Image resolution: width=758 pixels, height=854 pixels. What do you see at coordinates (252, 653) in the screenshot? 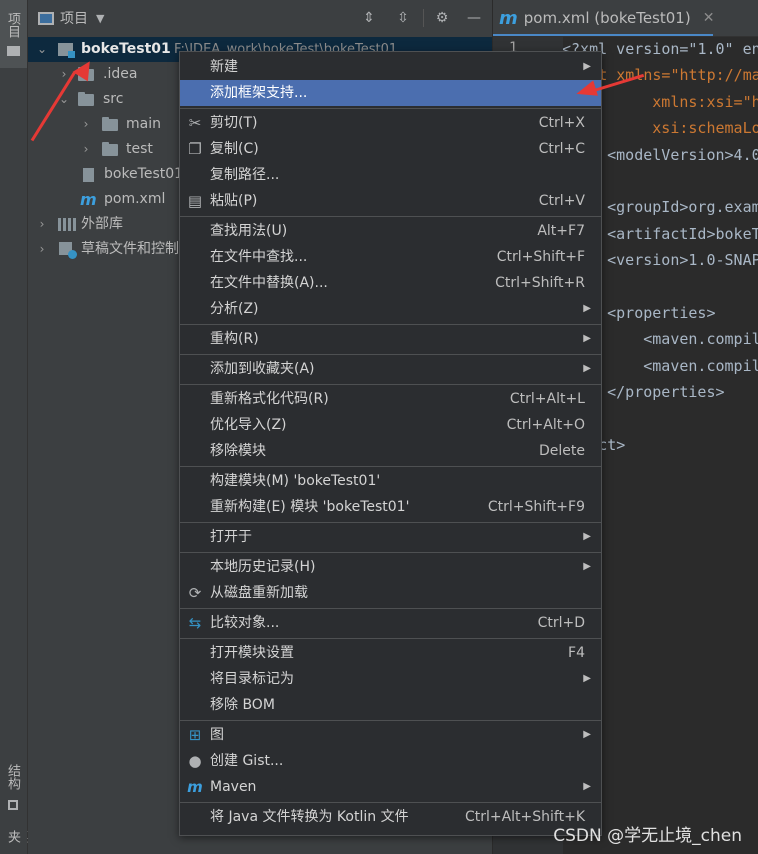
I see `menu-item-label: 打开模块设置` at bounding box center [252, 653].